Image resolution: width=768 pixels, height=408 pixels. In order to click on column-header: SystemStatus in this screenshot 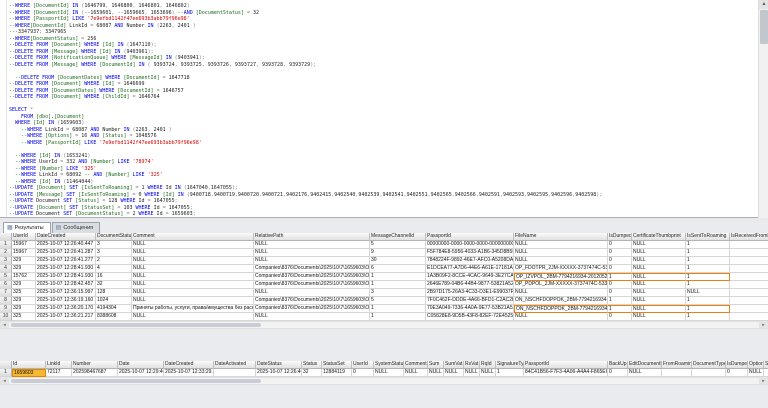, I will do `click(389, 365)`.